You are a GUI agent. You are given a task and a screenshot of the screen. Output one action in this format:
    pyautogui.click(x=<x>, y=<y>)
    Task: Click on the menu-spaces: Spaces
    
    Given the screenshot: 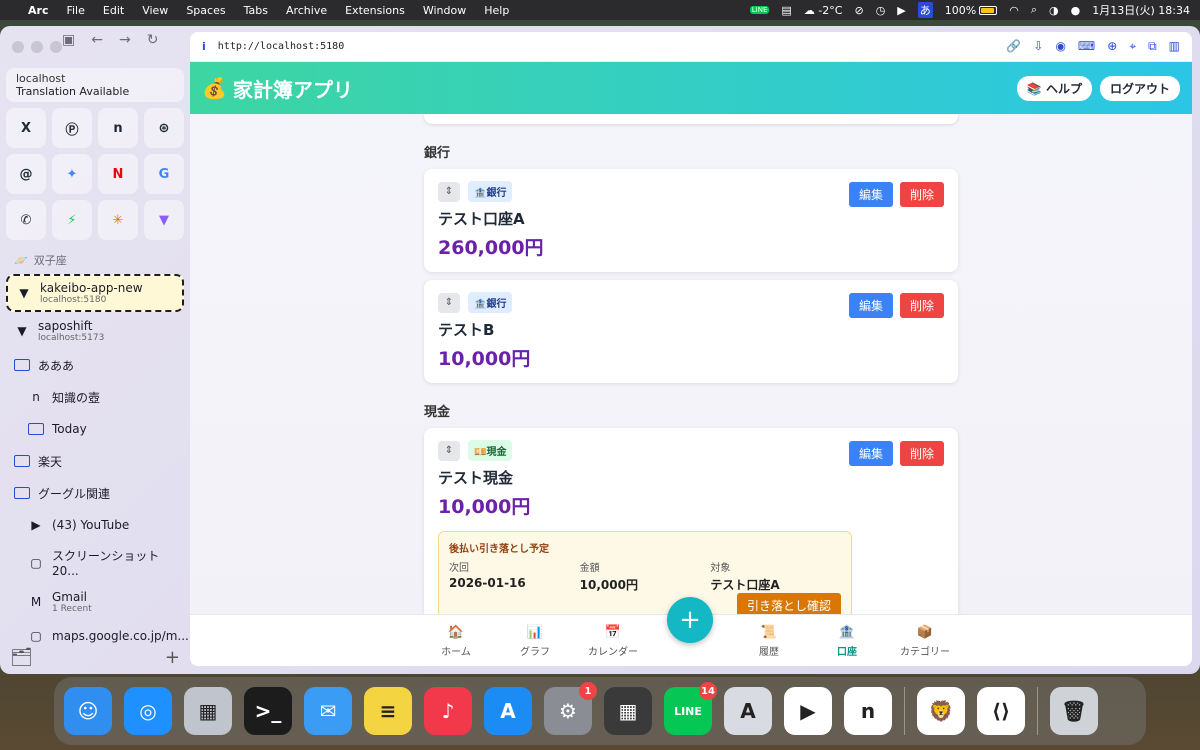 What is the action you would take?
    pyautogui.click(x=205, y=10)
    